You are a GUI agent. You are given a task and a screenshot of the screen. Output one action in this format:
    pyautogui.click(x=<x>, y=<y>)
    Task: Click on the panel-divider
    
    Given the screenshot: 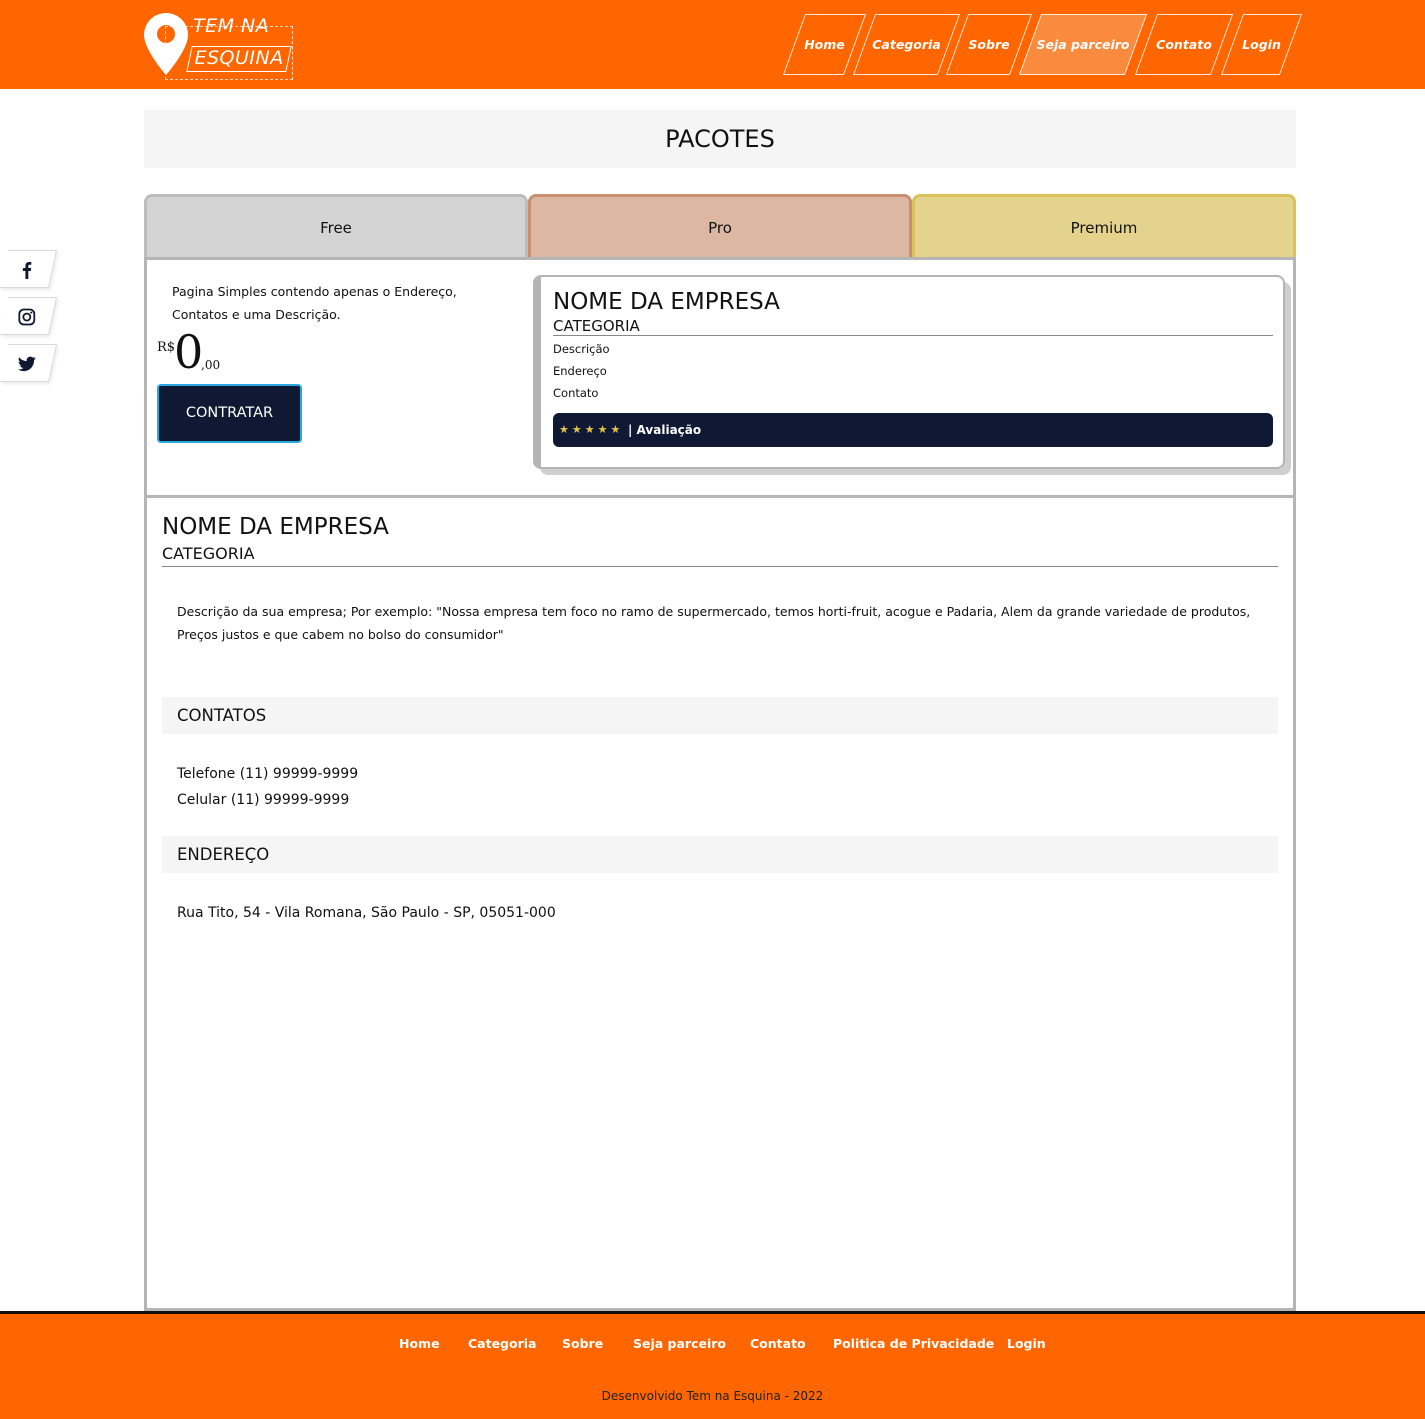 What is the action you would take?
    pyautogui.click(x=720, y=496)
    